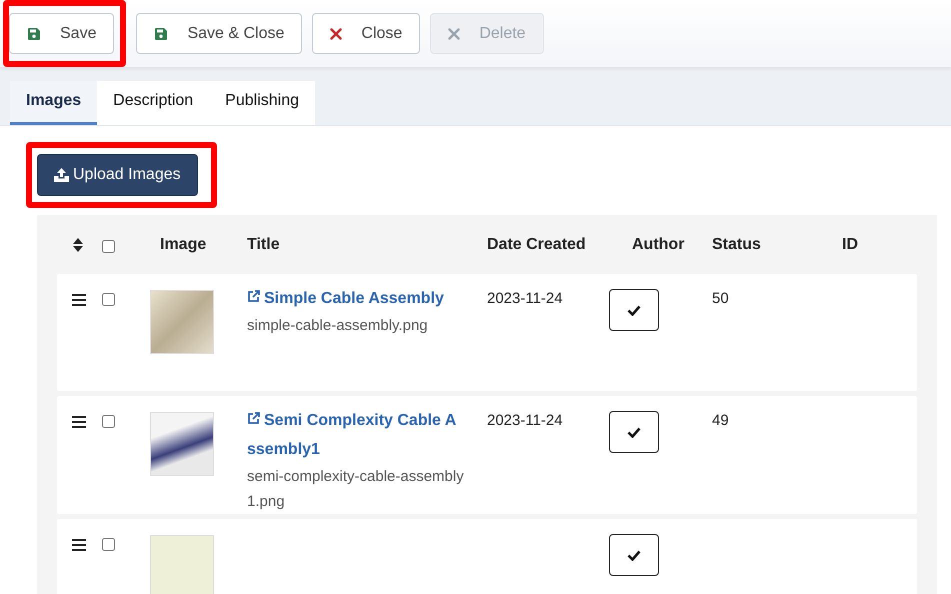 This screenshot has width=951, height=594. Describe the element at coordinates (61, 33) in the screenshot. I see `save-button: Save` at that location.